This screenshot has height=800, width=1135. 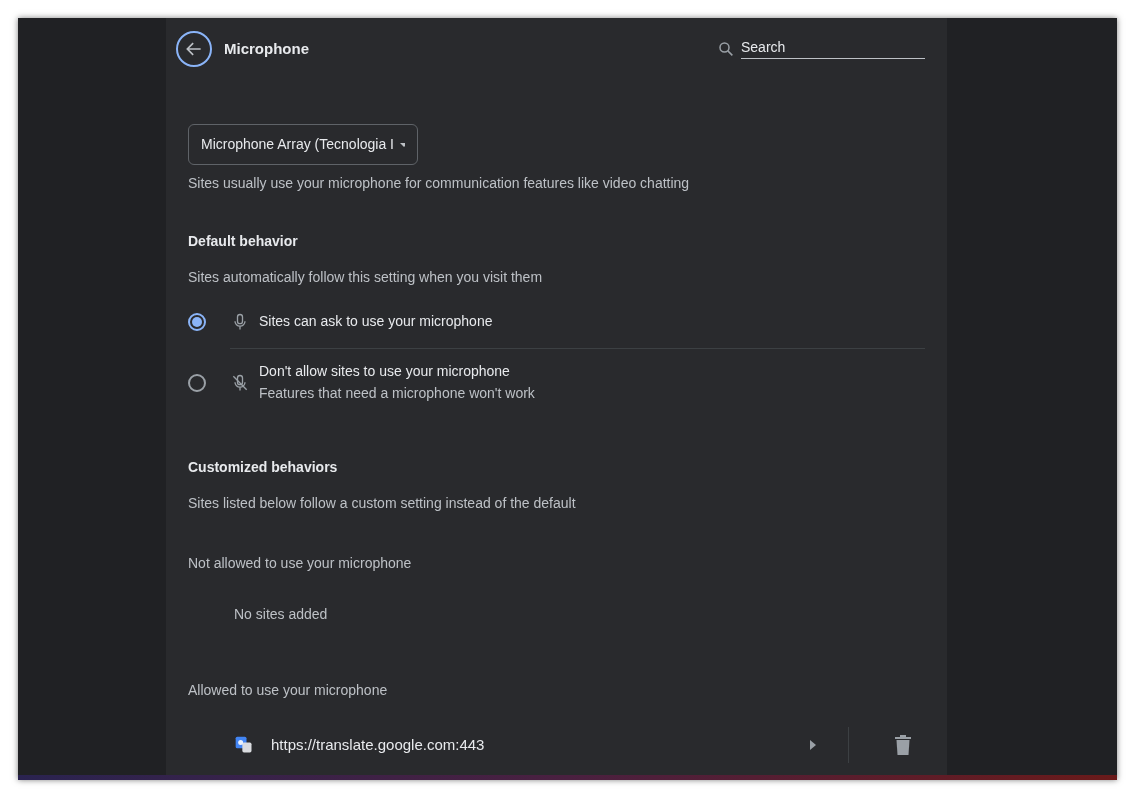 What do you see at coordinates (244, 745) in the screenshot?
I see `site-icon` at bounding box center [244, 745].